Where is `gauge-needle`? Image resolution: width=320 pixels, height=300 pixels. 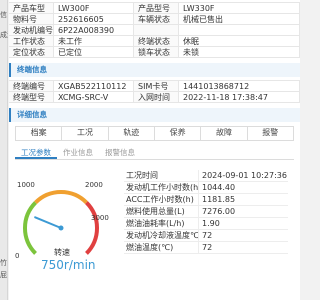
gauge-needle is located at coordinates (48, 222).